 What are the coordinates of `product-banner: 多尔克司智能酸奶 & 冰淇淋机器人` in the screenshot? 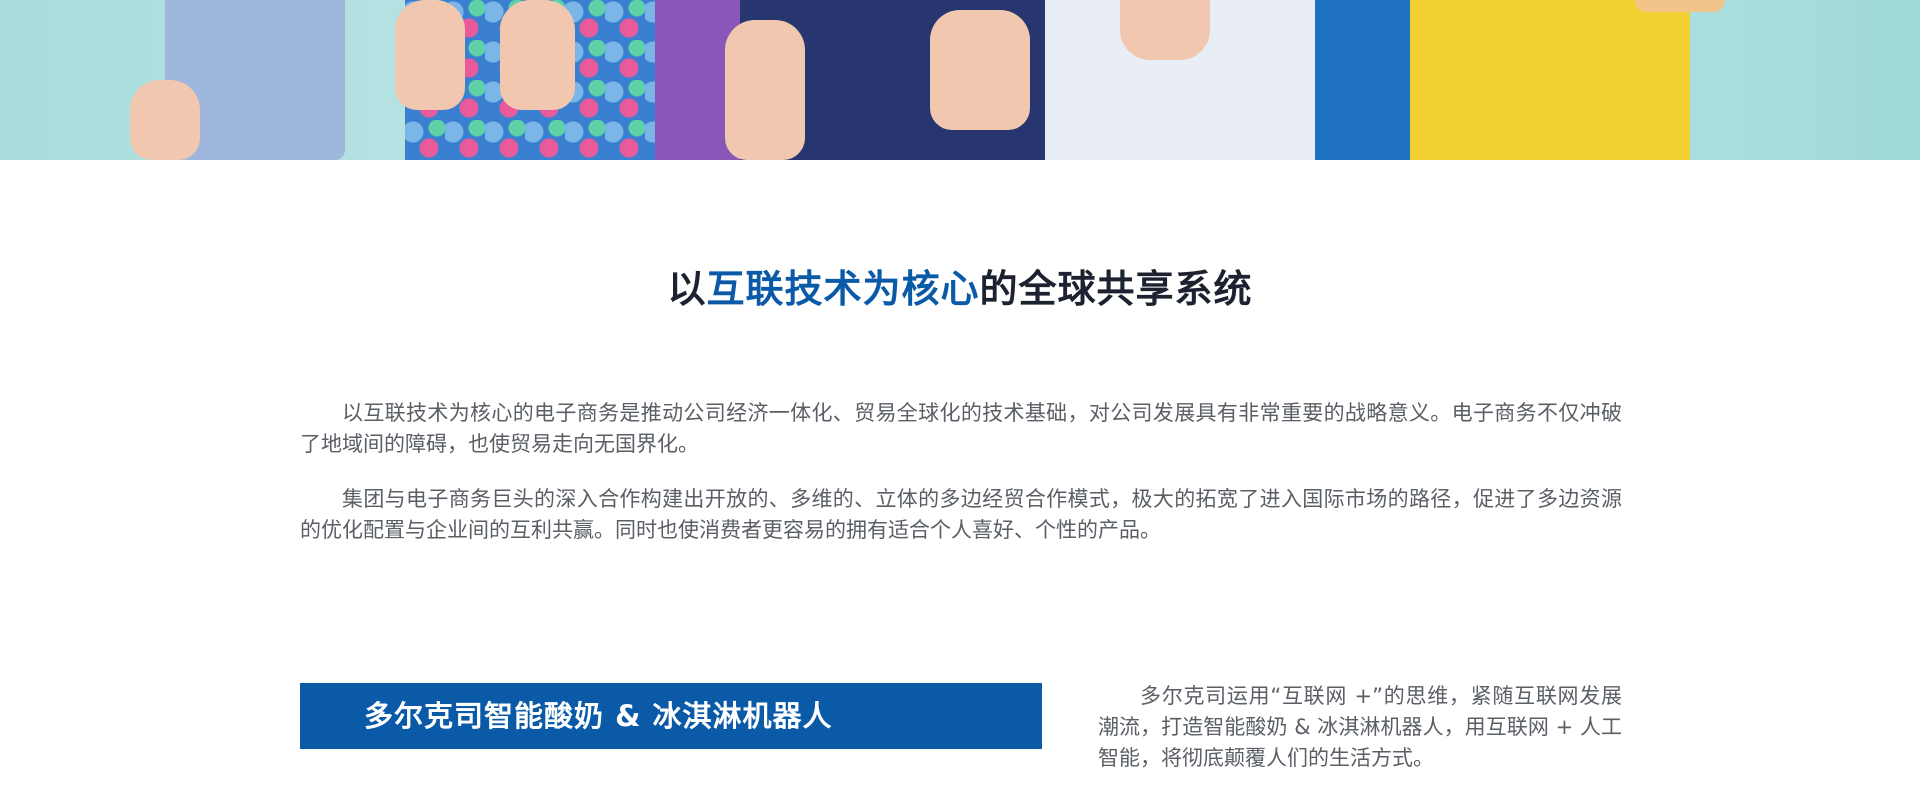 It's located at (671, 716).